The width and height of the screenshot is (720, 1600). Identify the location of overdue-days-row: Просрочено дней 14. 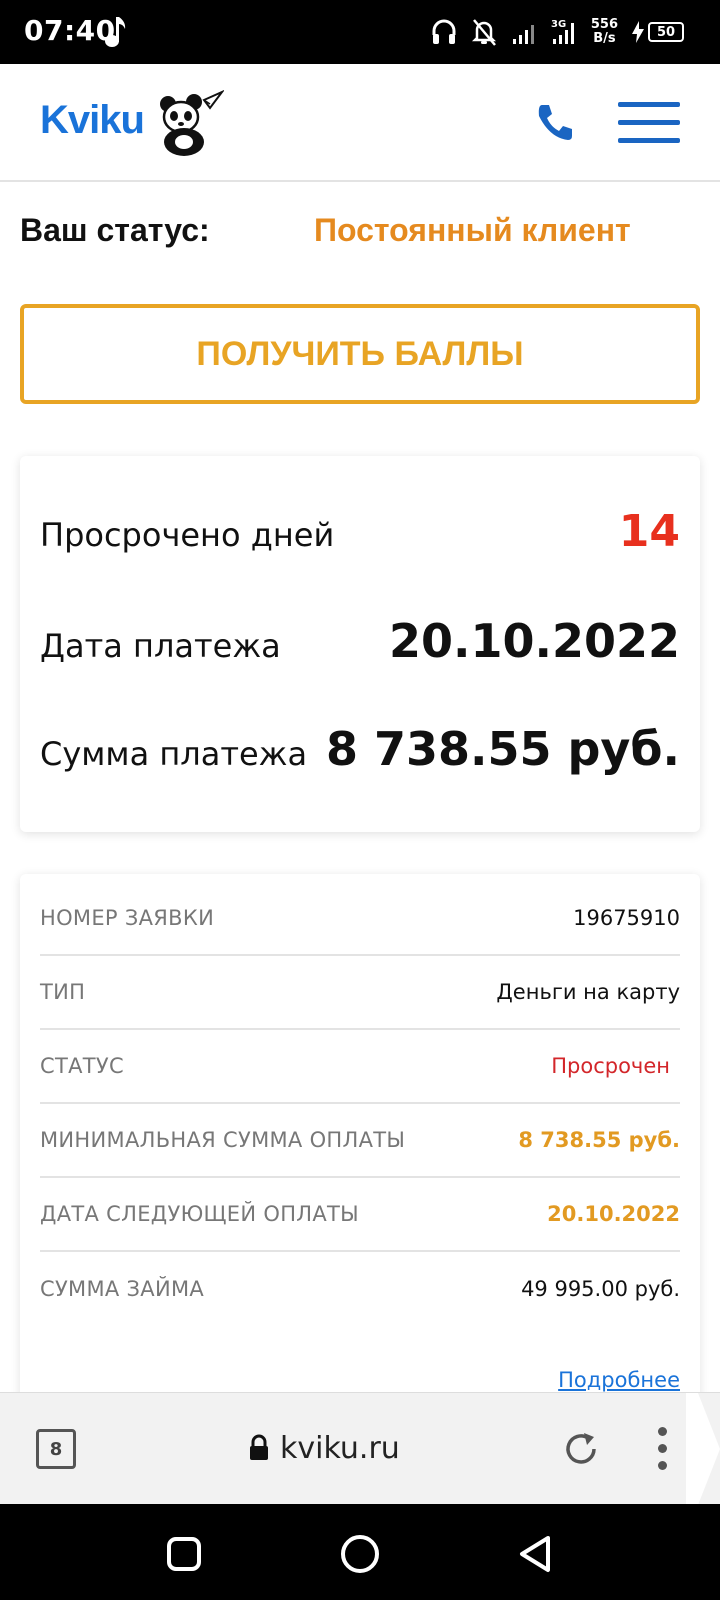
(360, 531).